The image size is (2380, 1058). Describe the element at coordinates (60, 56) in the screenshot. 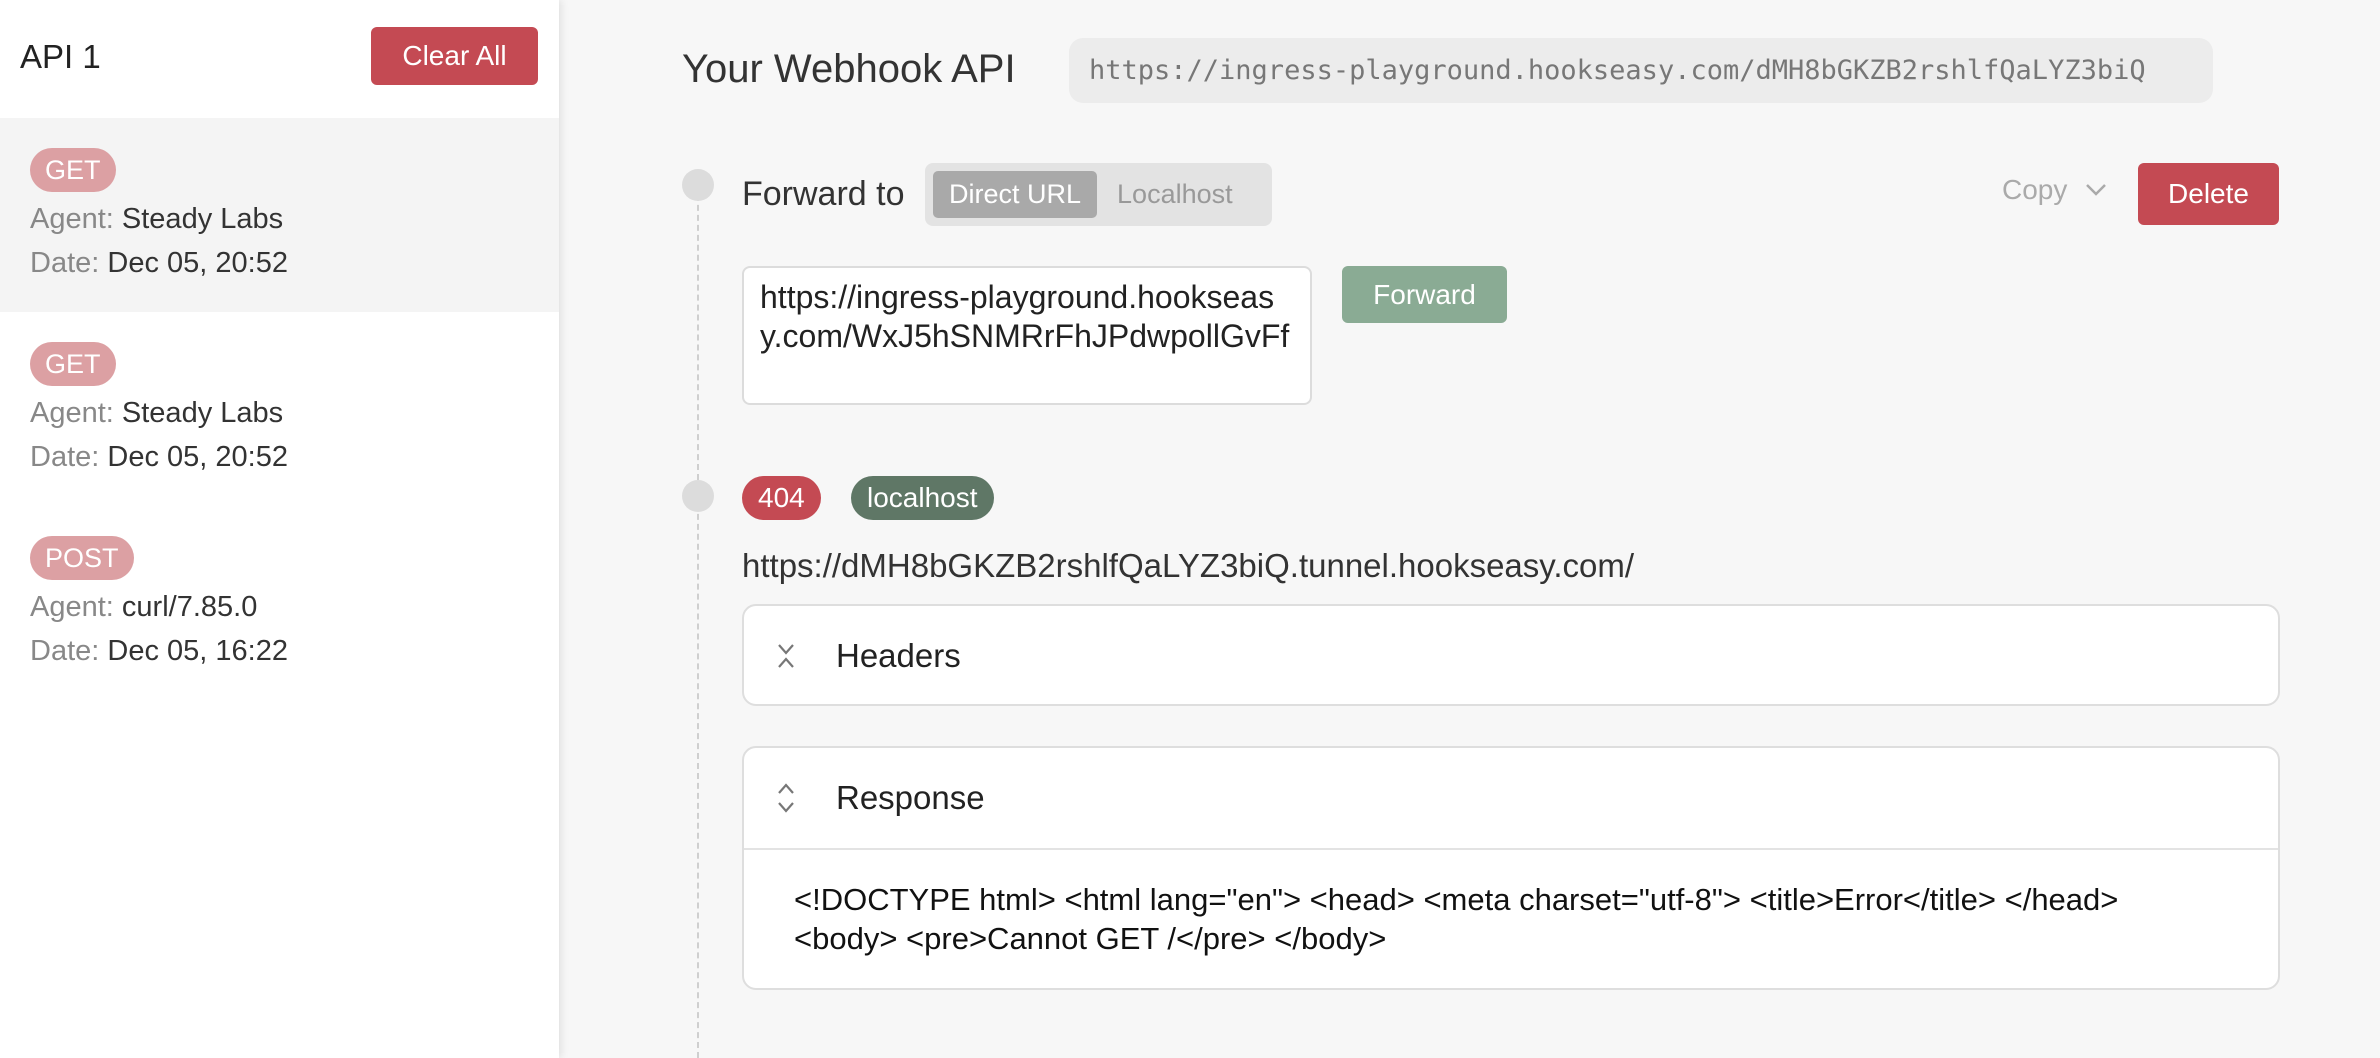

I see `api-name: API 1` at that location.